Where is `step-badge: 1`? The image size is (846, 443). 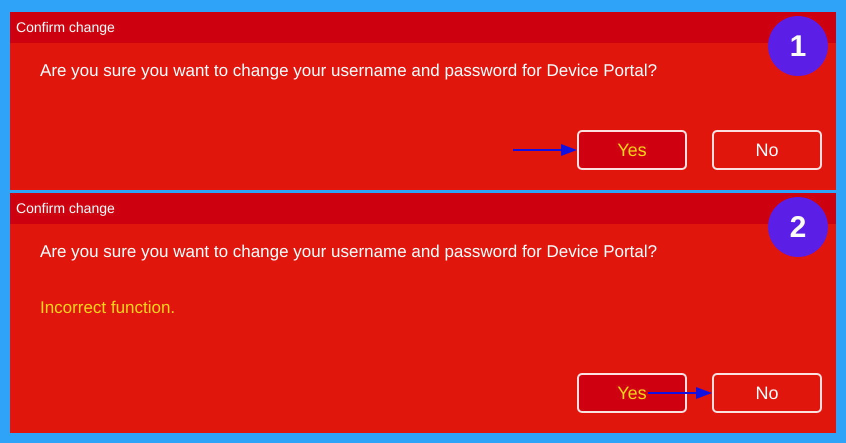
step-badge: 1 is located at coordinates (798, 46).